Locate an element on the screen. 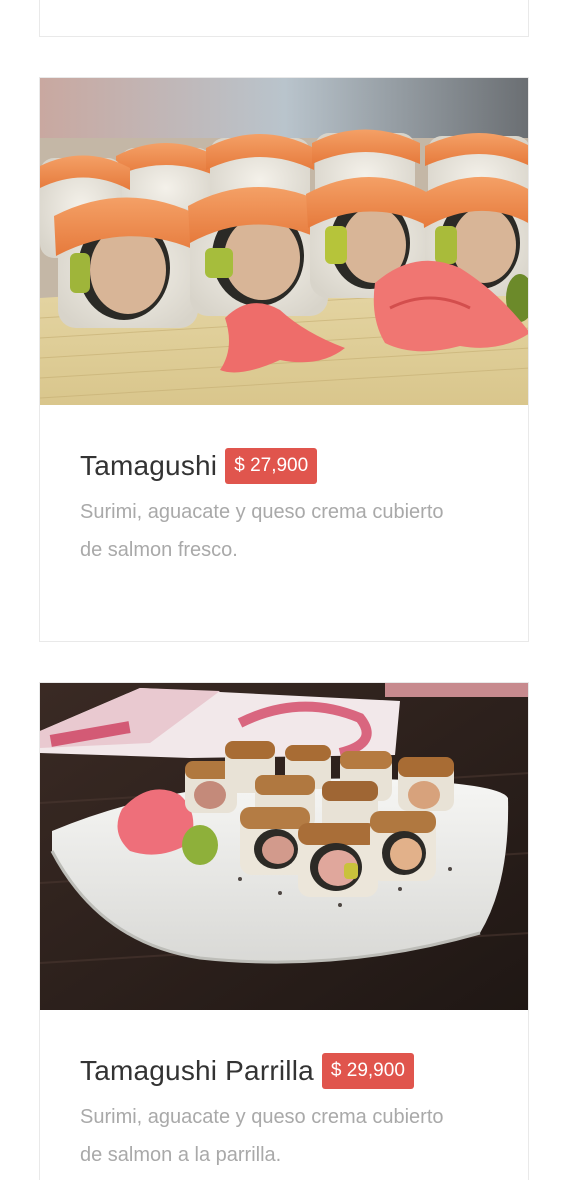 The image size is (571, 1180). description-line: de salmon fresco. is located at coordinates (159, 550).